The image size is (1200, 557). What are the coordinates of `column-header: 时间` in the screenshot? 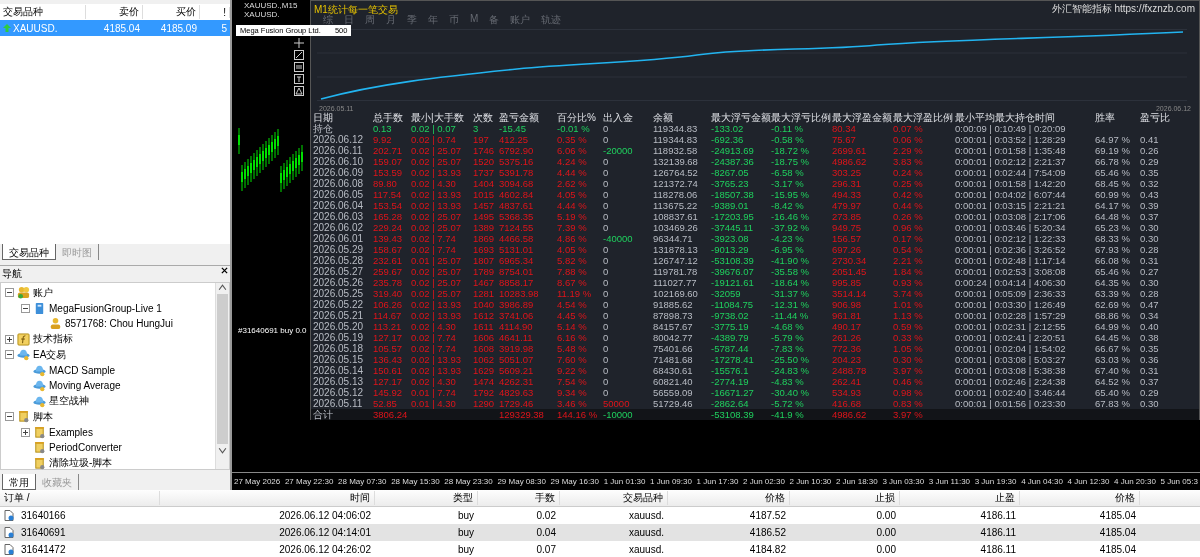 It's located at (267, 497).